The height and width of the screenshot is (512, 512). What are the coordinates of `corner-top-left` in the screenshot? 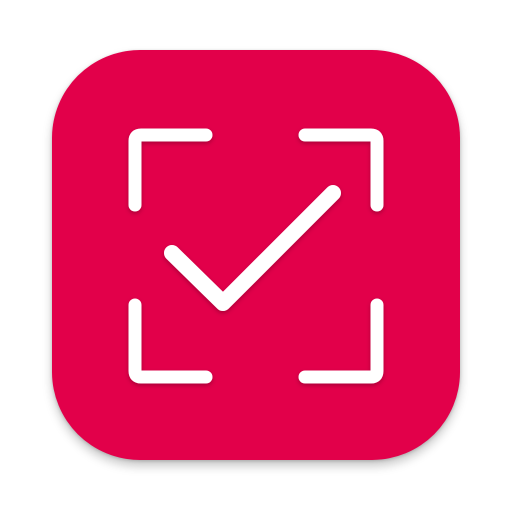 It's located at (170, 170).